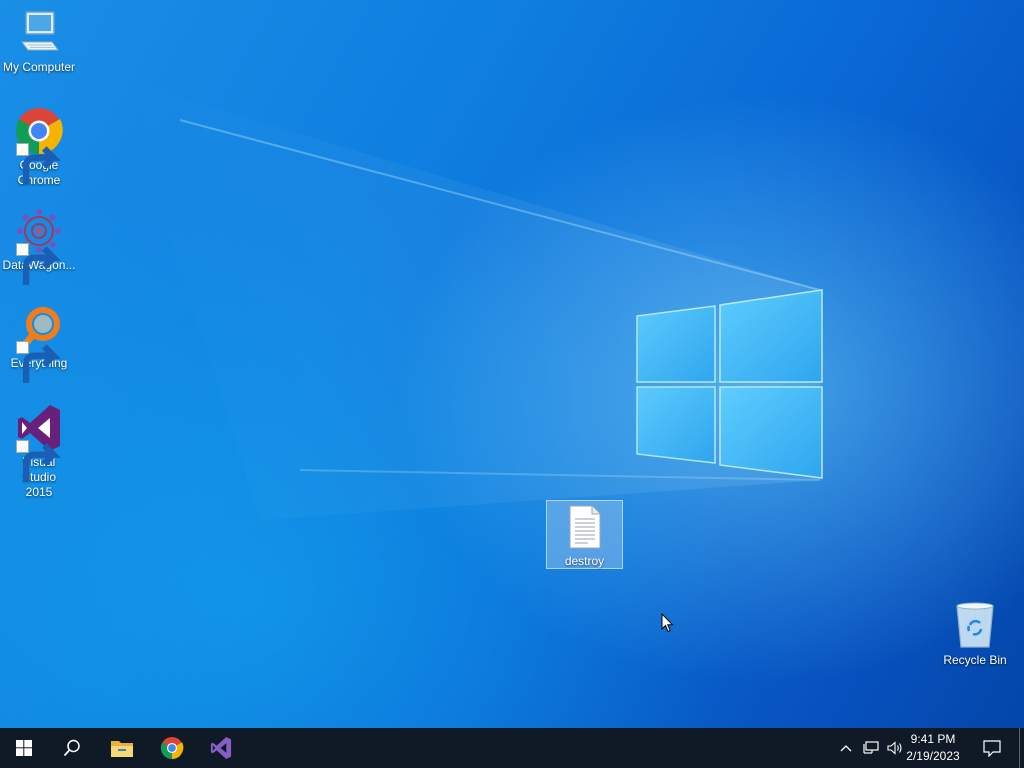 This screenshot has width=1024, height=768. What do you see at coordinates (585, 527) in the screenshot?
I see `text-file-icon` at bounding box center [585, 527].